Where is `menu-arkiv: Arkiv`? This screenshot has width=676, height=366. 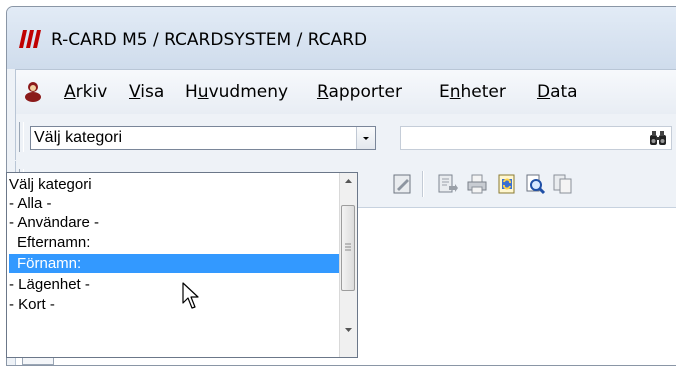 menu-arkiv: Arkiv is located at coordinates (85, 92).